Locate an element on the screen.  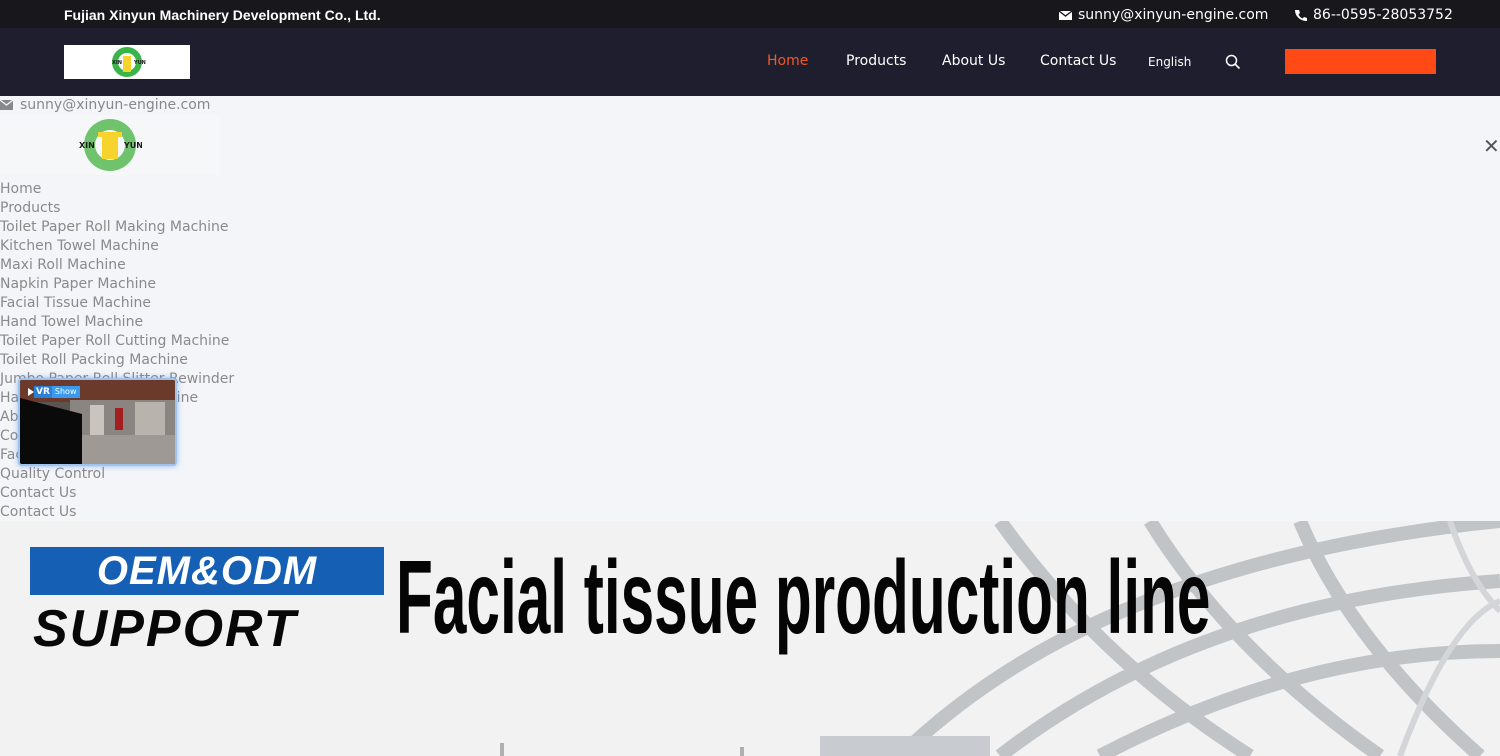
vr-tour-widget: VR Show is located at coordinates (97, 422).